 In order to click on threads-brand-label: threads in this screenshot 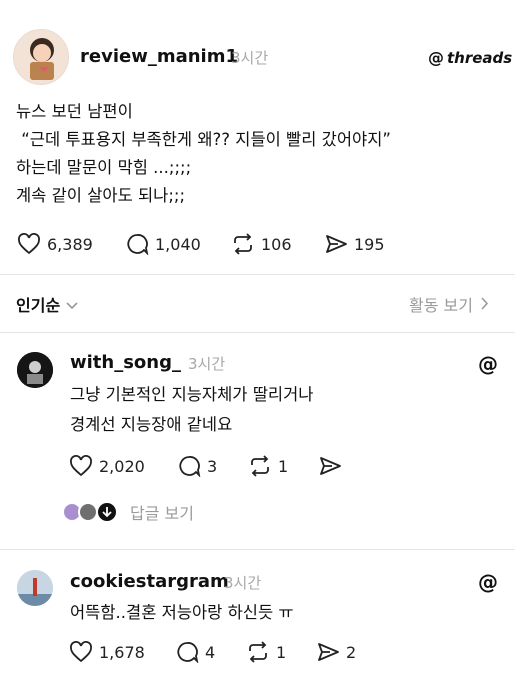, I will do `click(480, 57)`.